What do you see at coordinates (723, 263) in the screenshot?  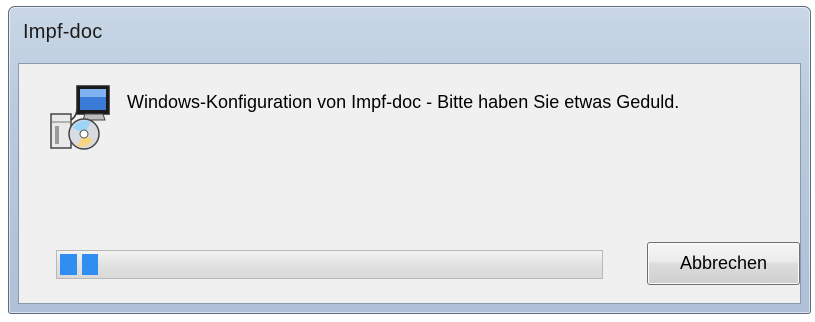 I see `cancel-button: Abbrechen` at bounding box center [723, 263].